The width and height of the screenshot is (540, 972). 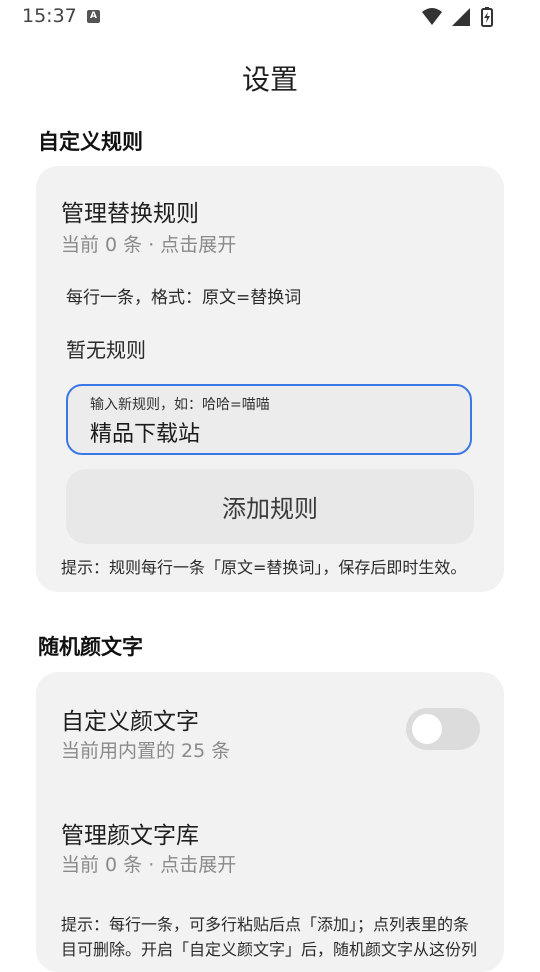 What do you see at coordinates (145, 432) in the screenshot?
I see `new-rule-input-value: 精品下载站` at bounding box center [145, 432].